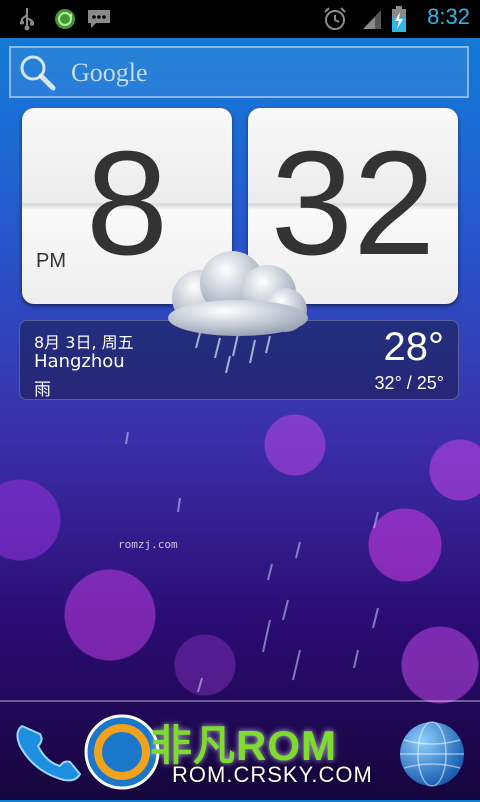 This screenshot has height=802, width=480. Describe the element at coordinates (48, 754) in the screenshot. I see `phone-icon` at that location.